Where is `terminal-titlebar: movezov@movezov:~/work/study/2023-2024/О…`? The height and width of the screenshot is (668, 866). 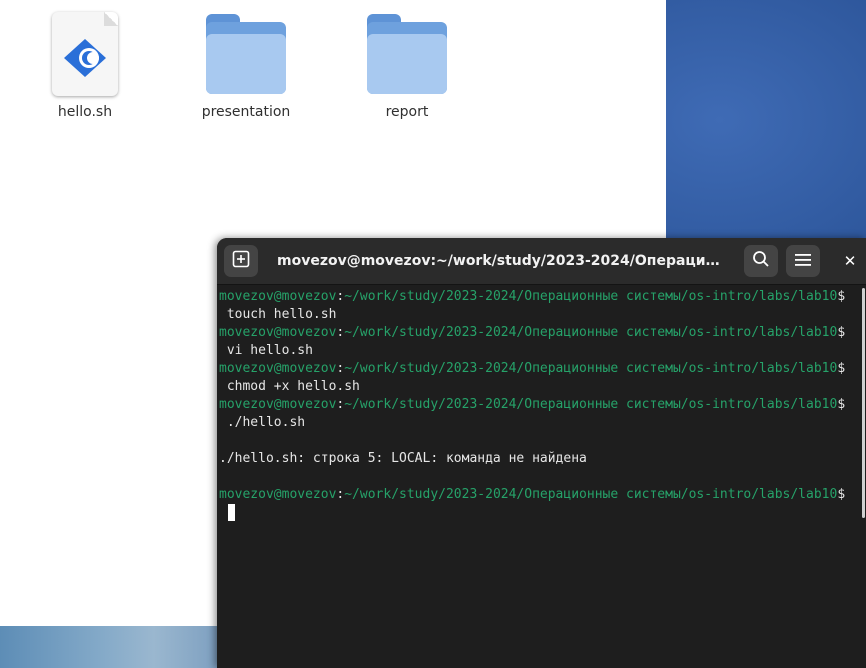 terminal-titlebar: movezov@movezov:~/work/study/2023-2024/О… is located at coordinates (541, 261).